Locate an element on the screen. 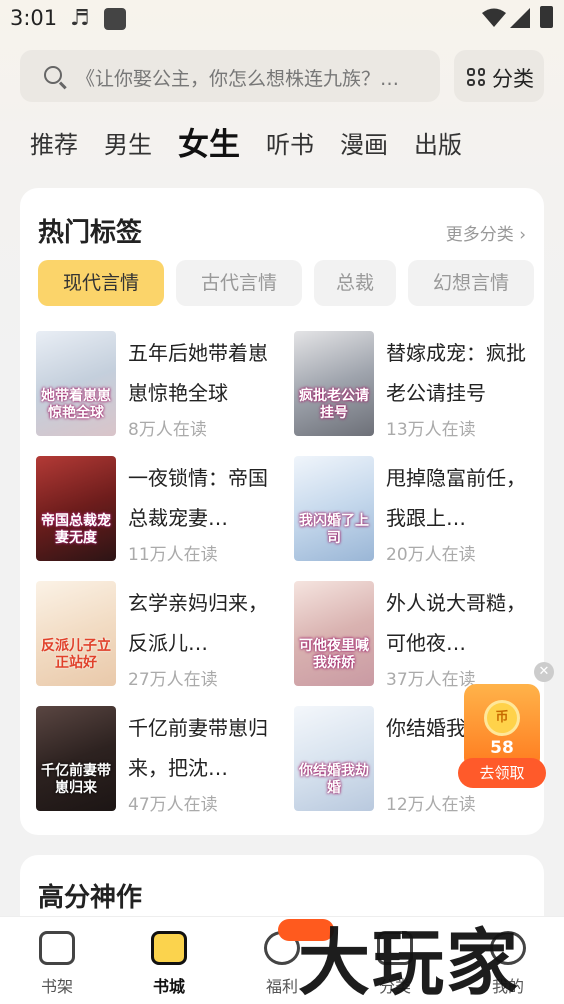  tab-recommend: 推荐 is located at coordinates (54, 145).